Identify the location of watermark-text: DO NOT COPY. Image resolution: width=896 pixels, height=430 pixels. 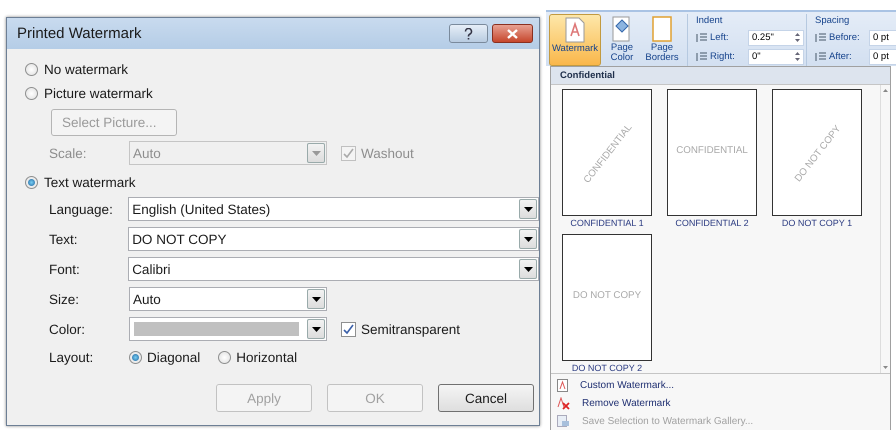
(607, 295).